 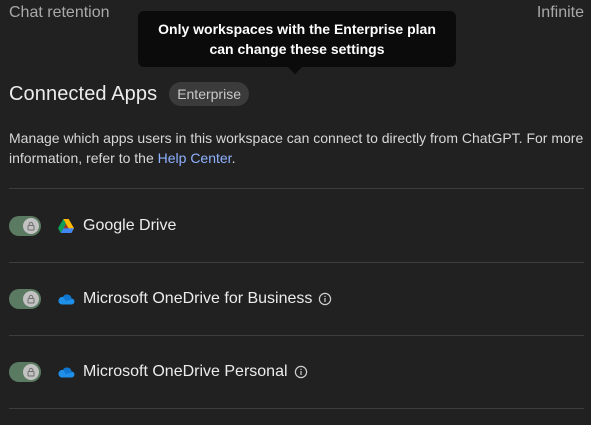 I want to click on chat-retention-value: Infinite, so click(x=560, y=12).